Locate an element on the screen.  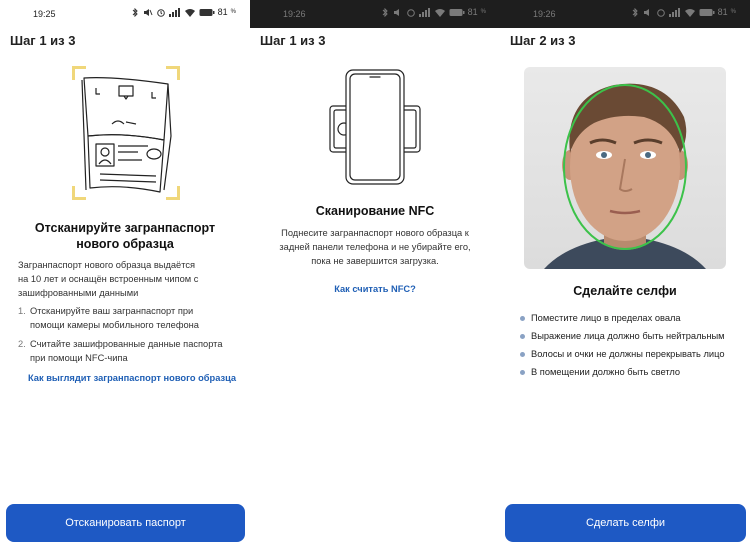
passport-illustration is located at coordinates (126, 133).